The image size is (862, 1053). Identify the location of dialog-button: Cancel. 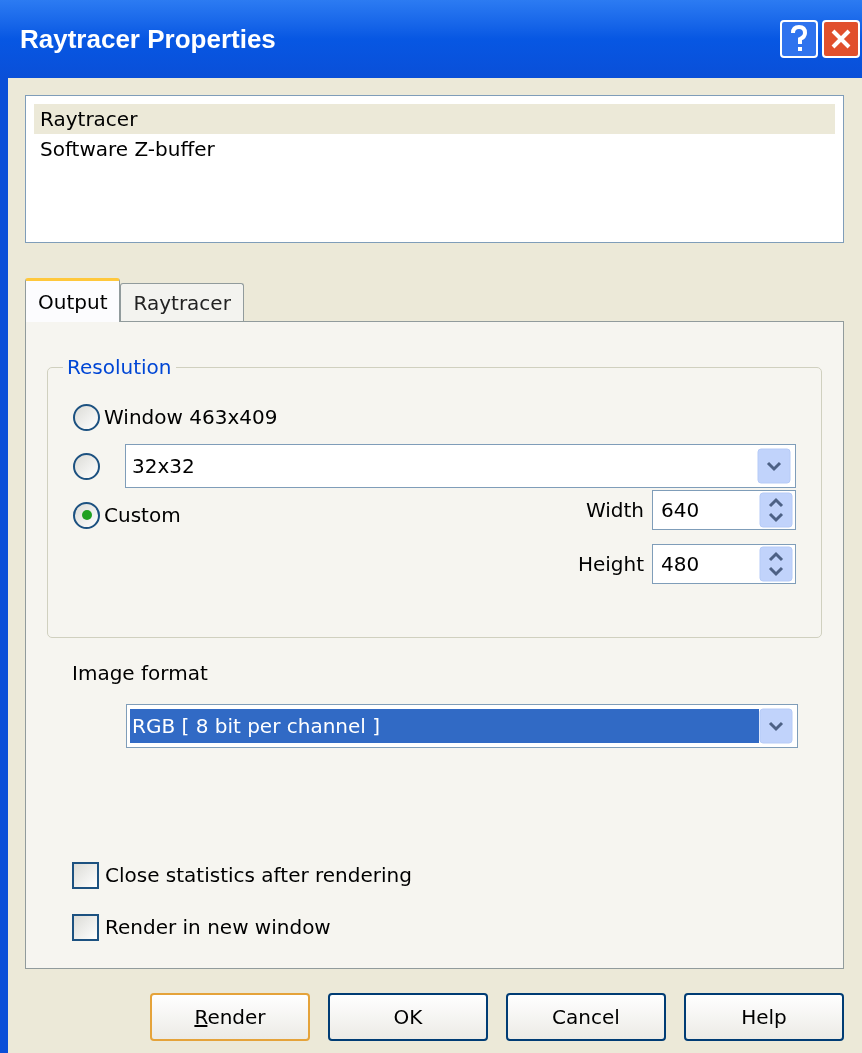
(586, 1017).